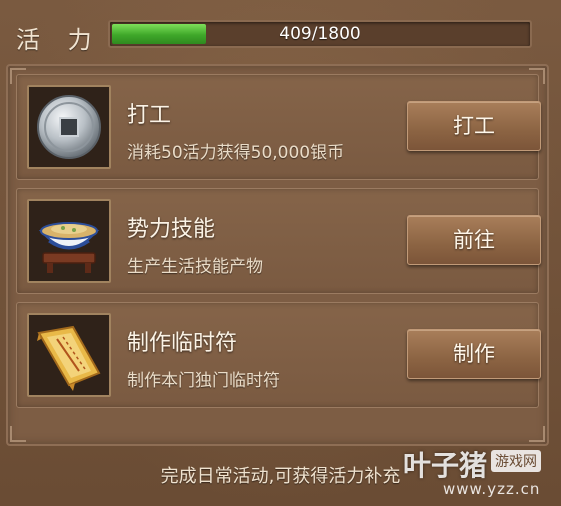 The height and width of the screenshot is (506, 561). What do you see at coordinates (474, 354) in the screenshot?
I see `craft-button: 制作` at bounding box center [474, 354].